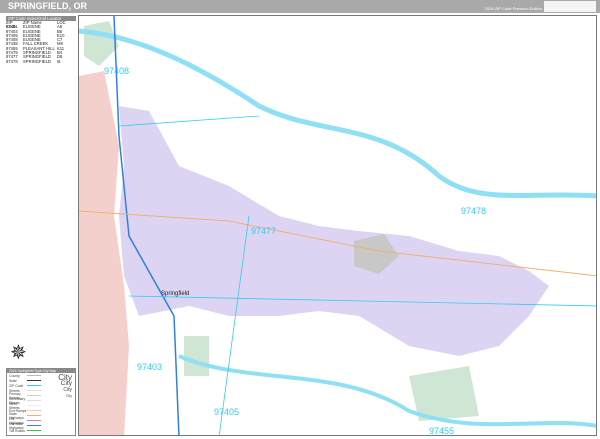  Describe the element at coordinates (48, 6) in the screenshot. I see `map-title: SPRINGFIELD, OR` at that location.